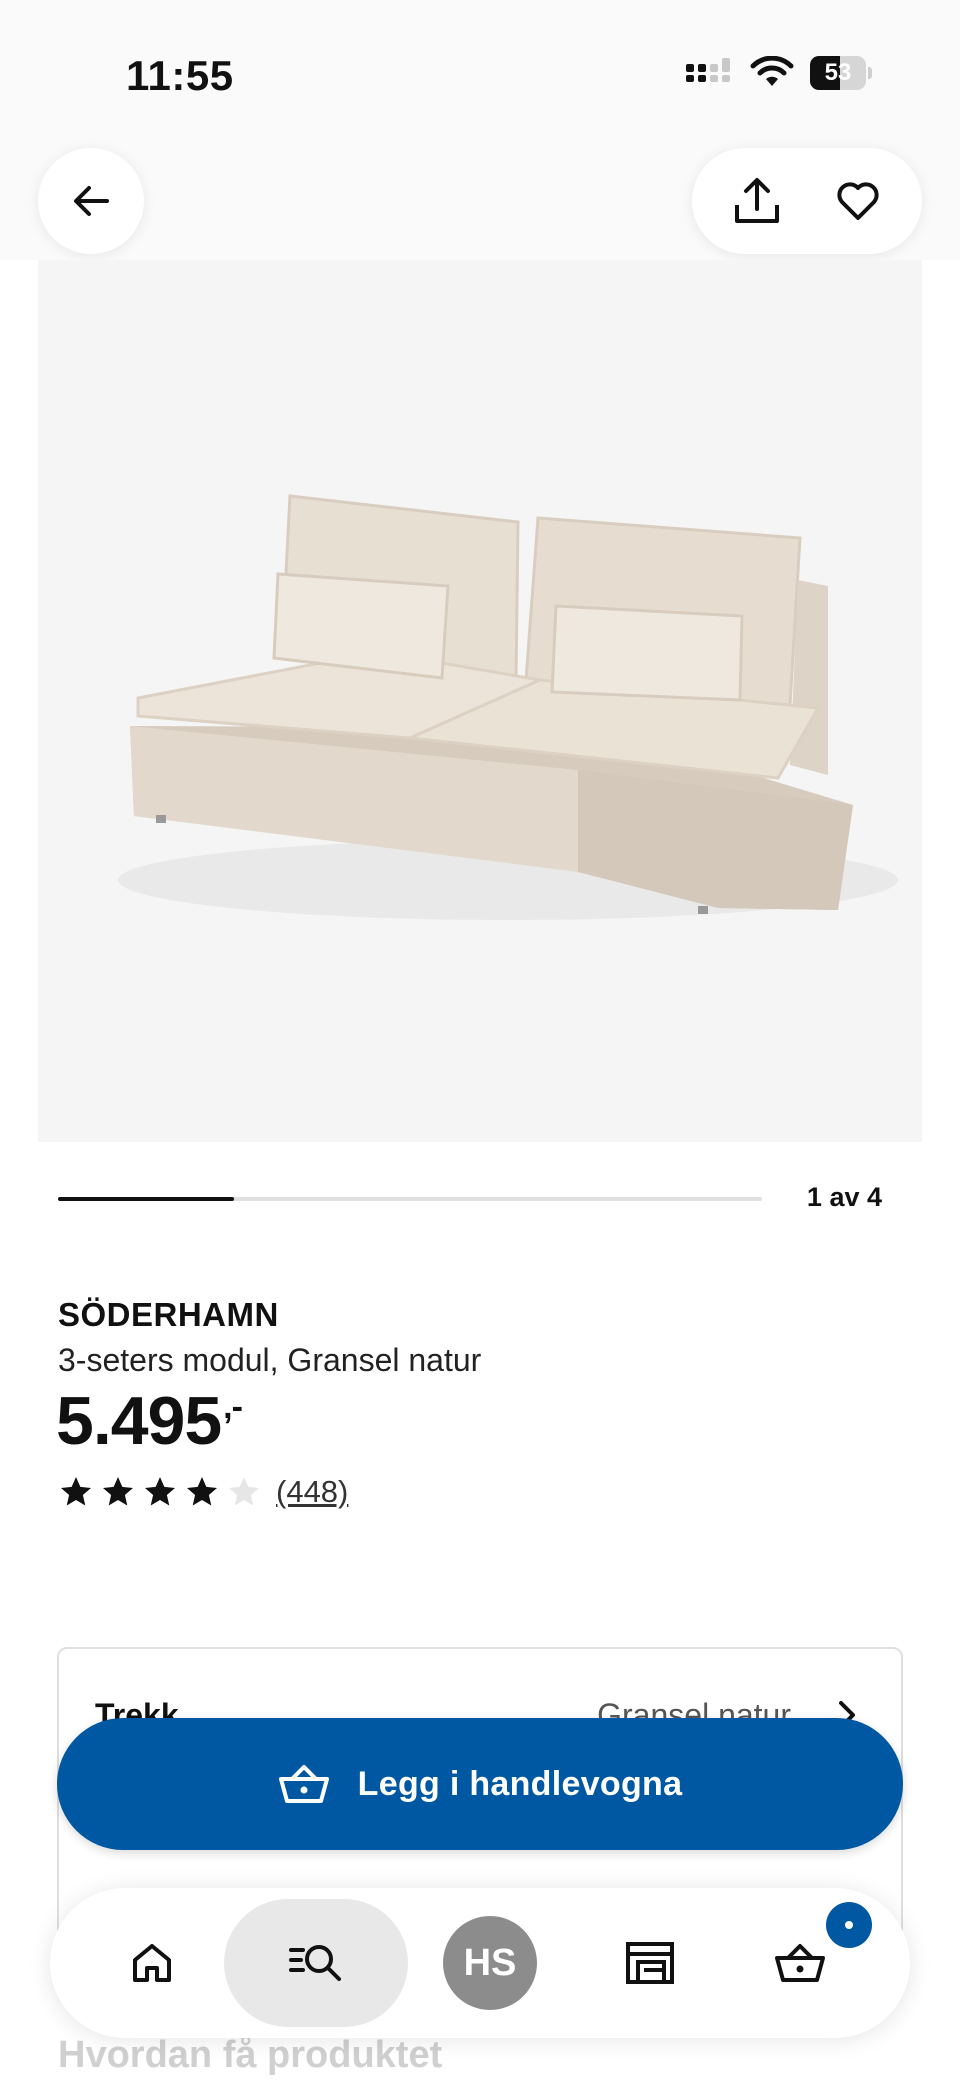  Describe the element at coordinates (849, 1925) in the screenshot. I see `cart-badge` at that location.